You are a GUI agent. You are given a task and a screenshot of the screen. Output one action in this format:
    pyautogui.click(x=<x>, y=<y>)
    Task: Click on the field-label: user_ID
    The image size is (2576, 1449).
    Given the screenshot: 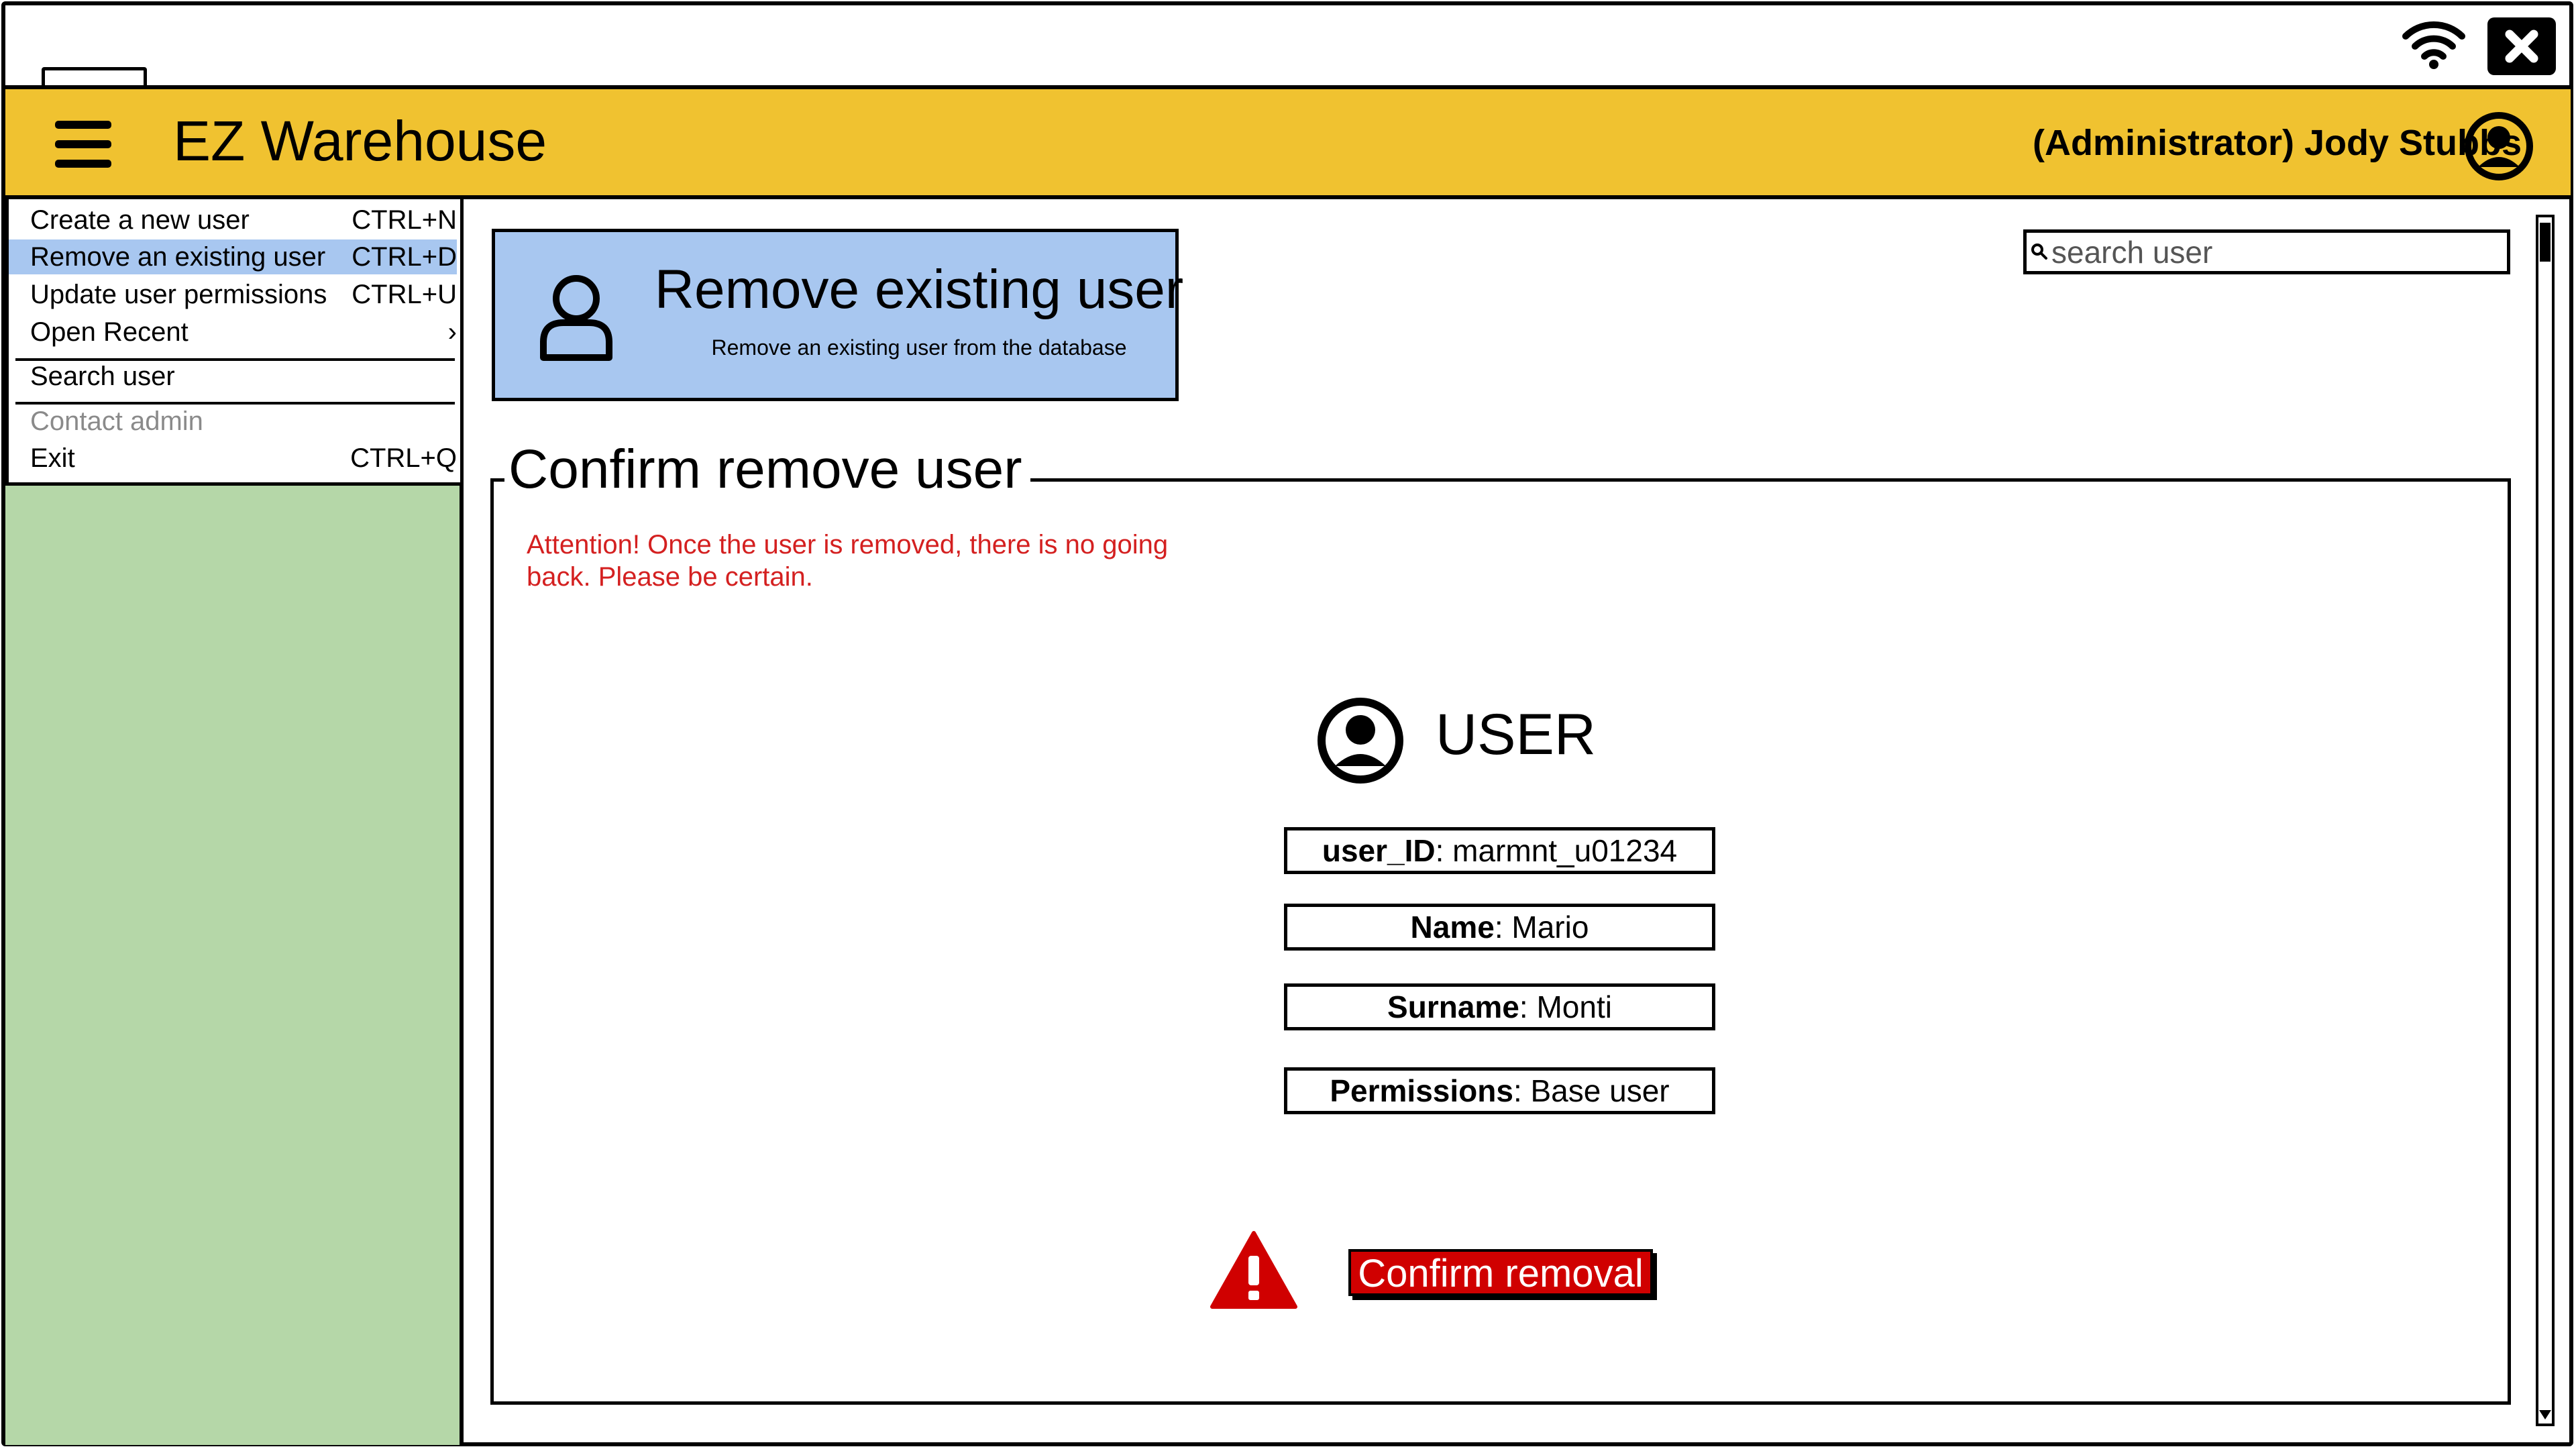 What is the action you would take?
    pyautogui.click(x=1379, y=850)
    